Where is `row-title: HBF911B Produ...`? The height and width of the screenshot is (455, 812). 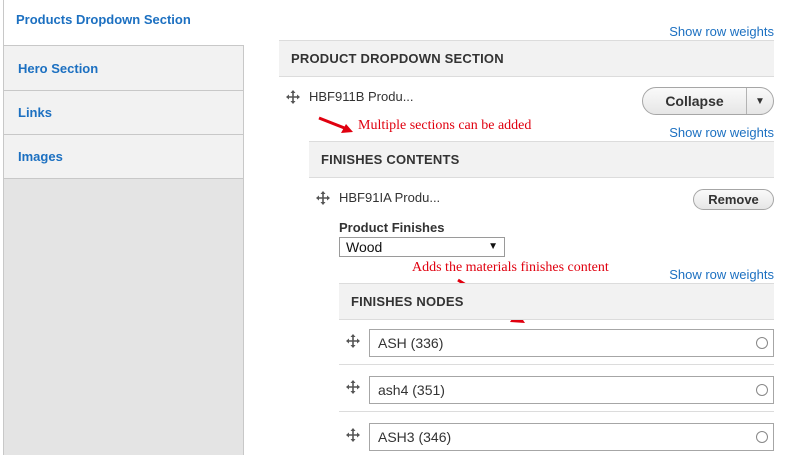 row-title: HBF911B Produ... is located at coordinates (361, 96).